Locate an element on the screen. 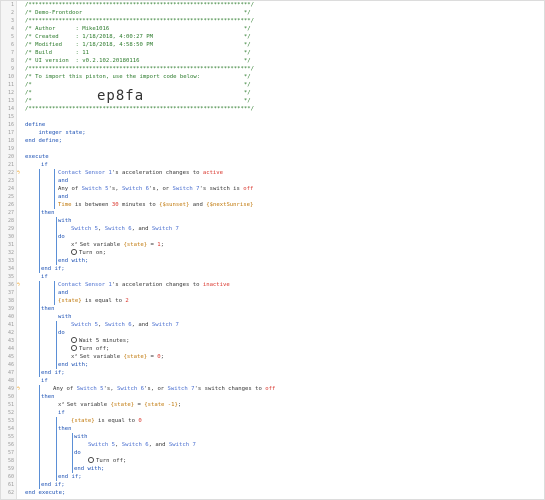 The image size is (545, 500). action-turn-on: Turn on; is located at coordinates (88, 253).